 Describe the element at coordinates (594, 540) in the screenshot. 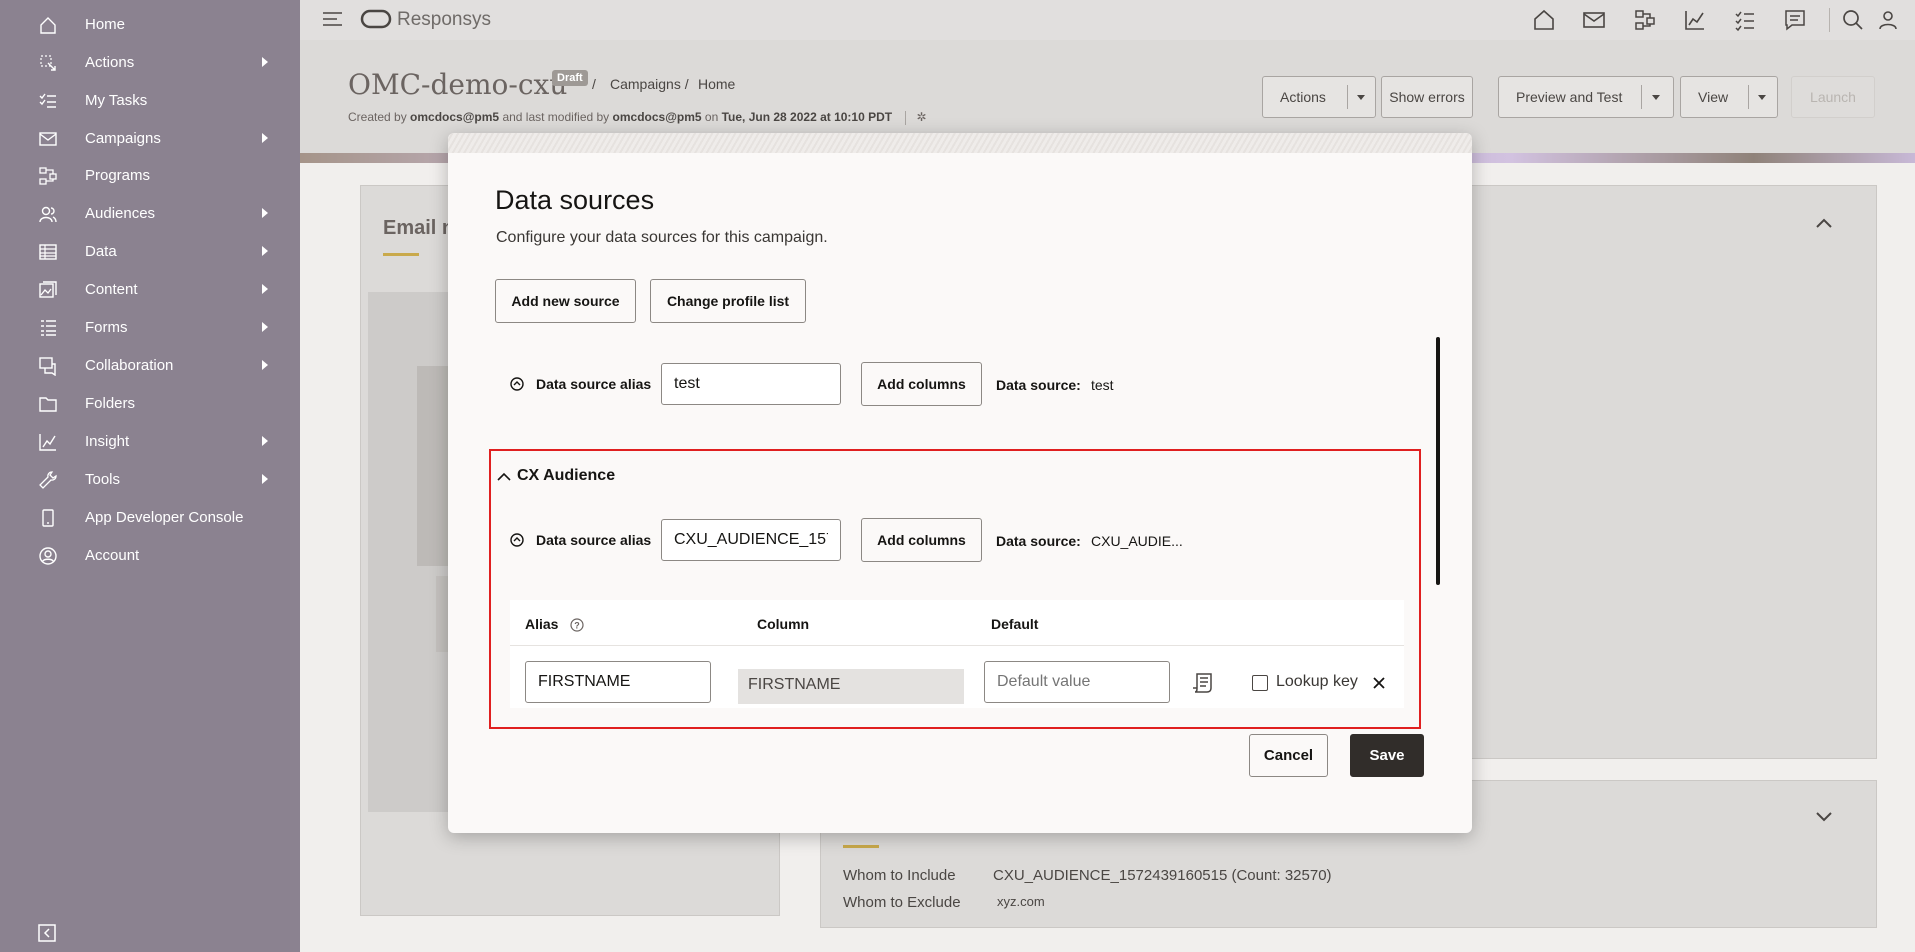

I see `data-source-alias-label: Data source alias` at that location.